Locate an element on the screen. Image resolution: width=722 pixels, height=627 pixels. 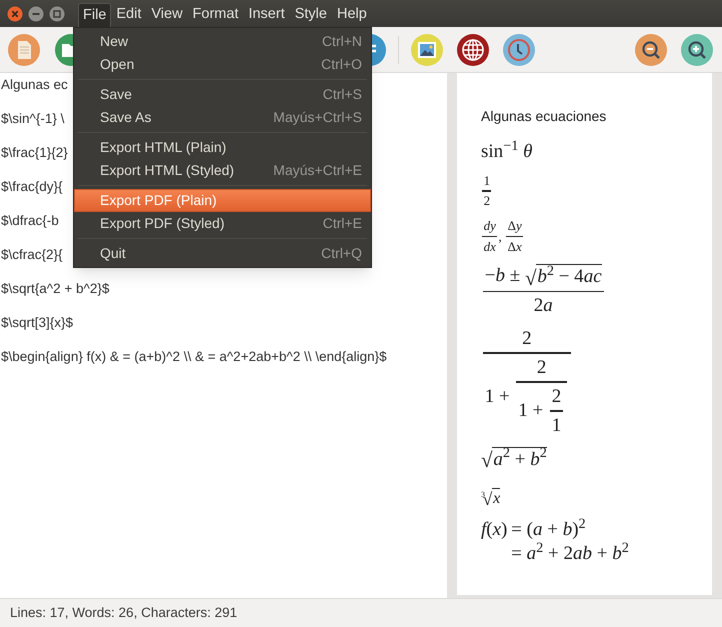
close-icon is located at coordinates (15, 14).